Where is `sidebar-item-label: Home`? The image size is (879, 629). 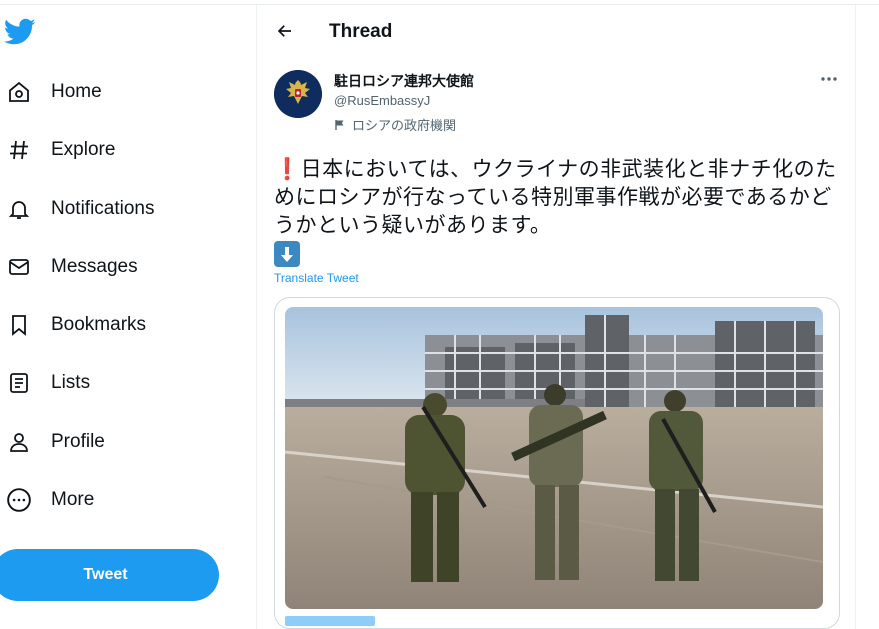 sidebar-item-label: Home is located at coordinates (76, 91).